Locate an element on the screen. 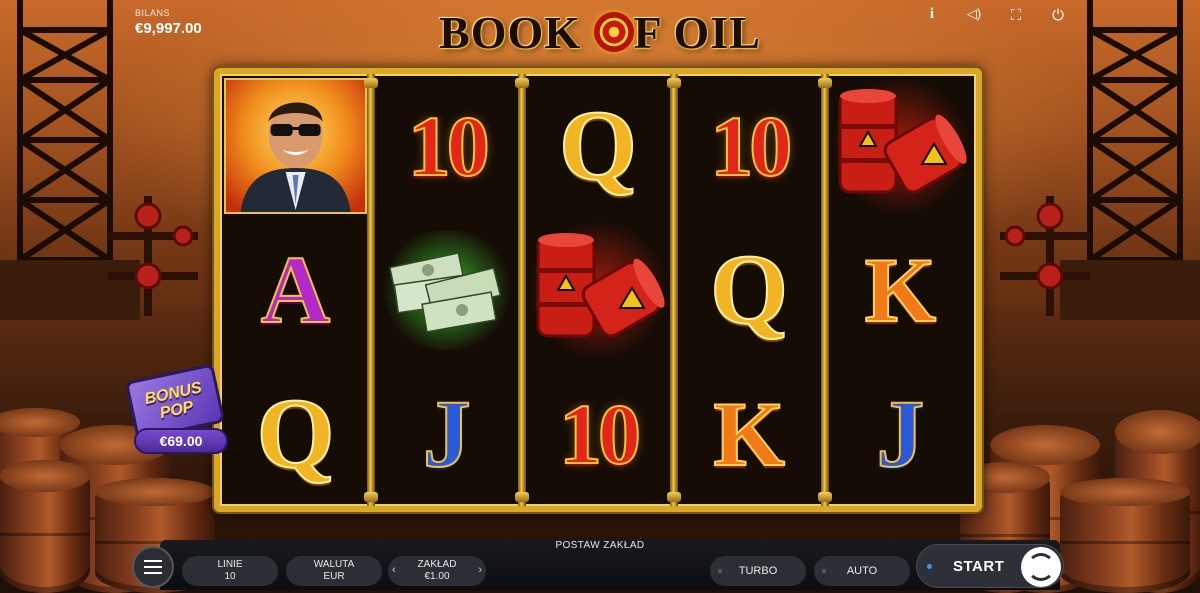 The width and height of the screenshot is (1200, 593). auto-button: AUTO is located at coordinates (862, 571).